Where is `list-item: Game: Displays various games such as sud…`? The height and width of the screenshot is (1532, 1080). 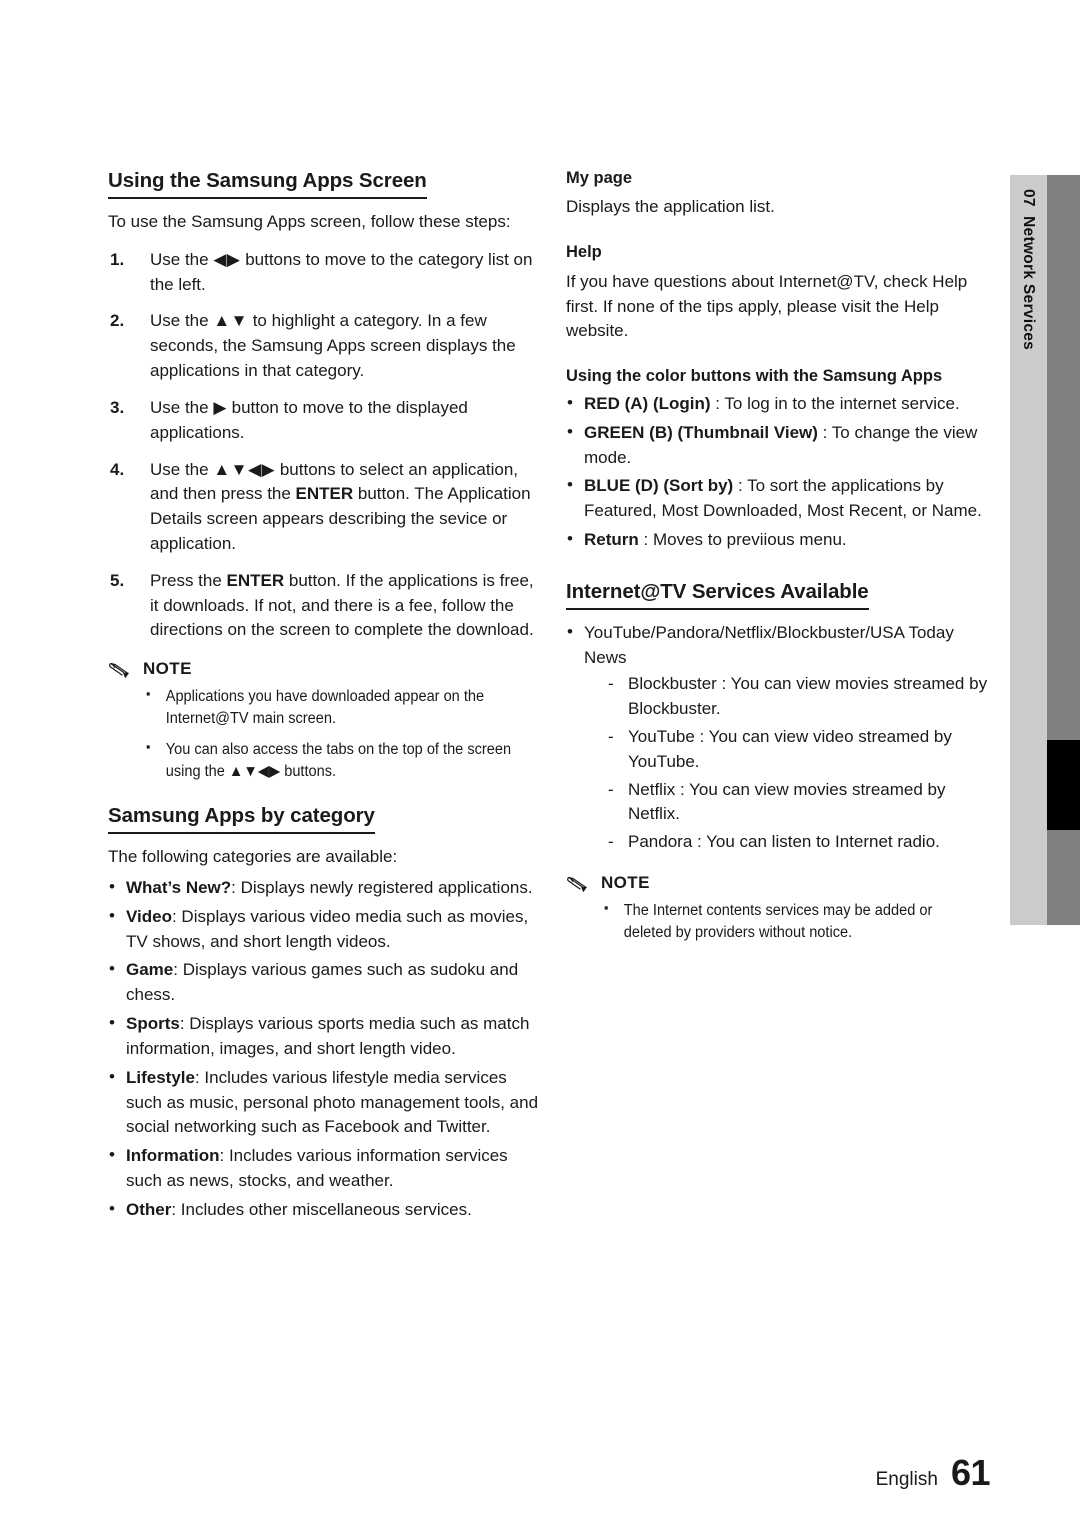
list-item: Game: Displays various games such as sud… is located at coordinates (324, 982).